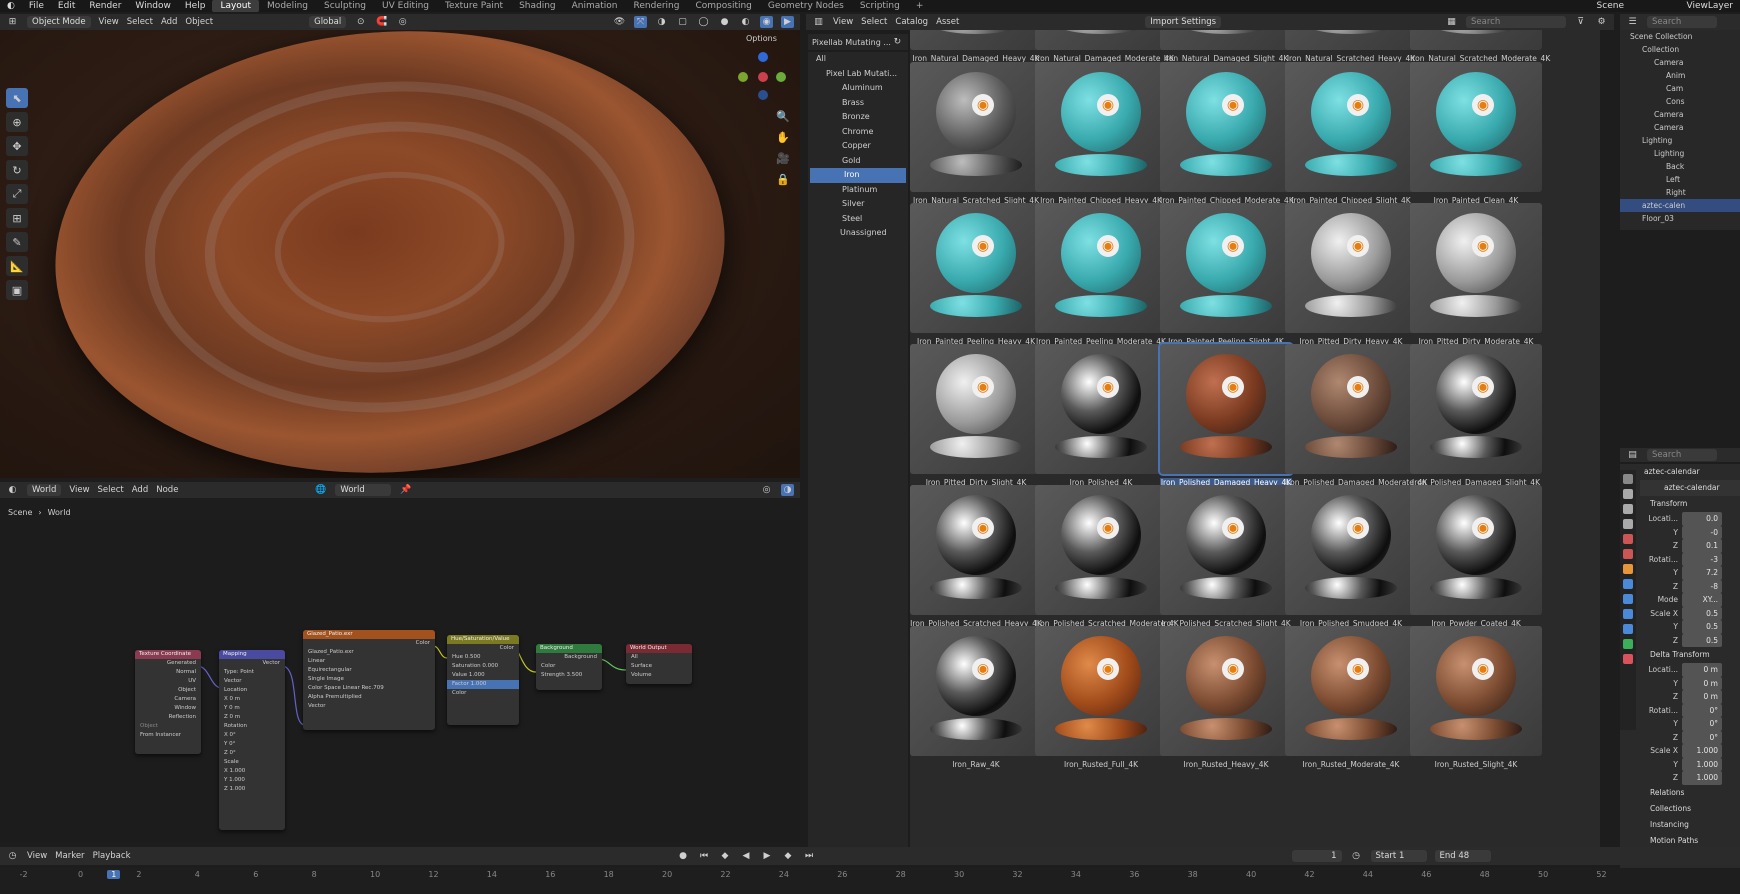 This screenshot has width=1740, height=894. I want to click on catalog-item-selected: Iron, so click(858, 175).